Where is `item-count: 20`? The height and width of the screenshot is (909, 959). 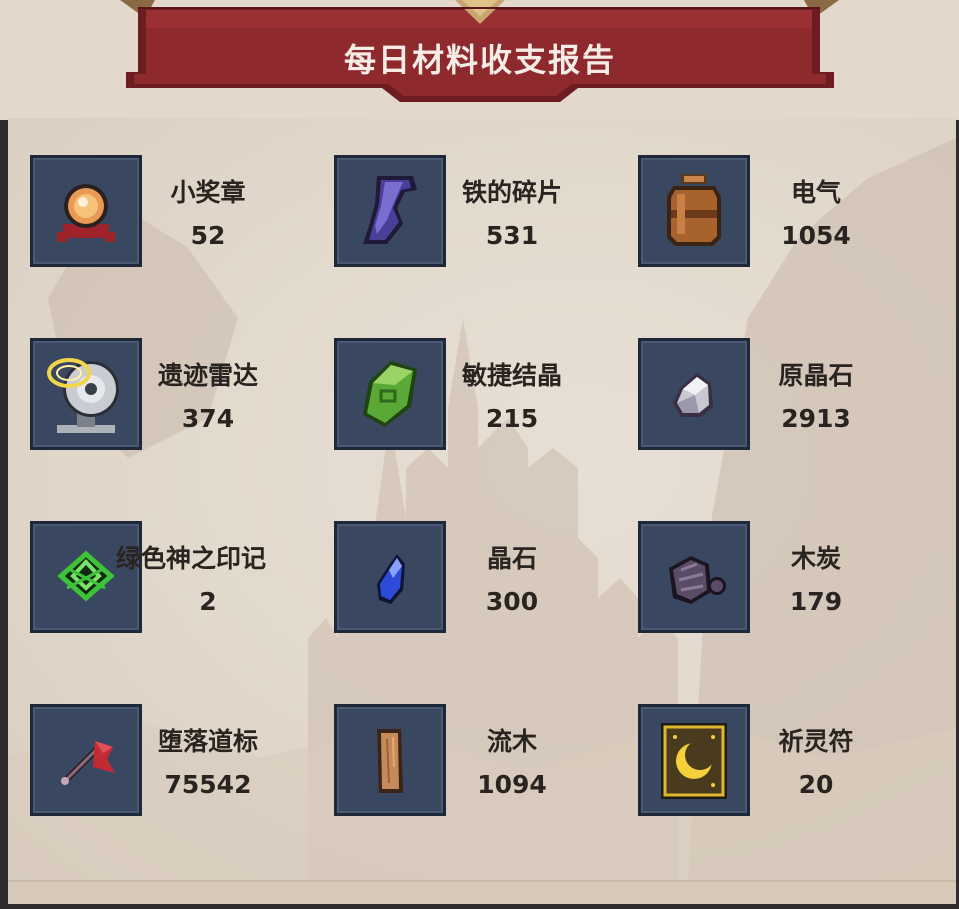 item-count: 20 is located at coordinates (816, 784).